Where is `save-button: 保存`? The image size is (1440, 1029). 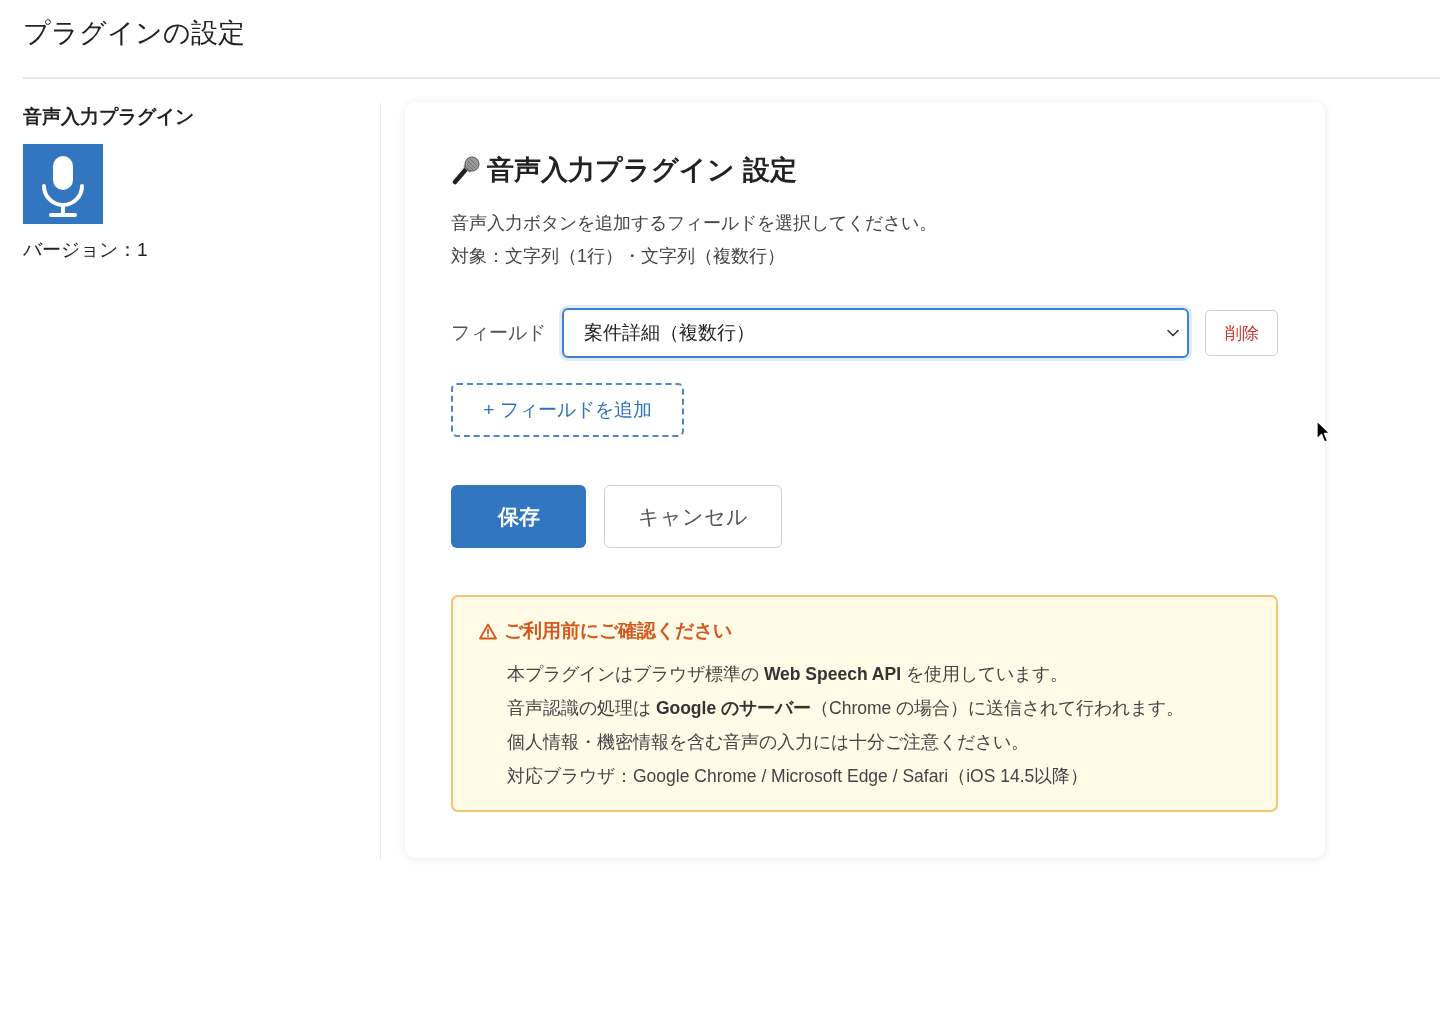 save-button: 保存 is located at coordinates (518, 516).